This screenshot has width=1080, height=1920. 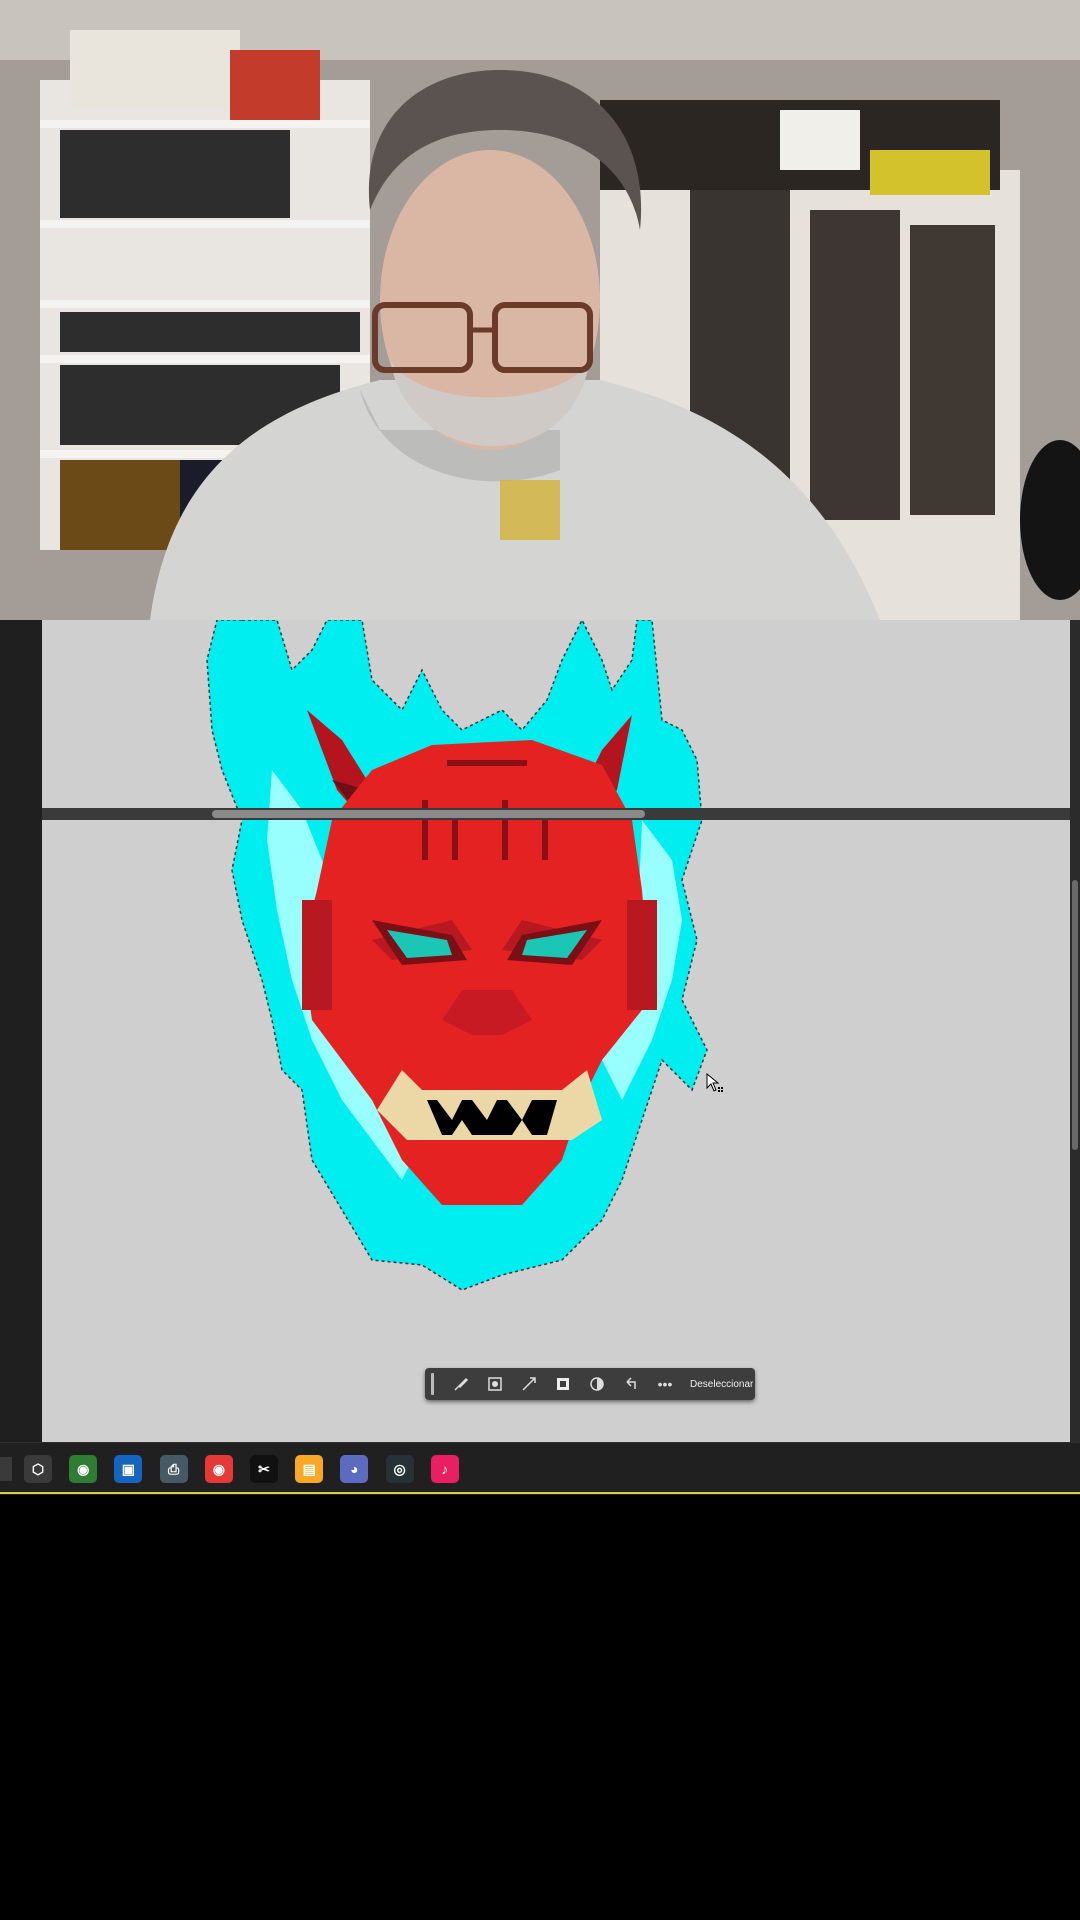 What do you see at coordinates (21, 1031) in the screenshot?
I see `tools-panel` at bounding box center [21, 1031].